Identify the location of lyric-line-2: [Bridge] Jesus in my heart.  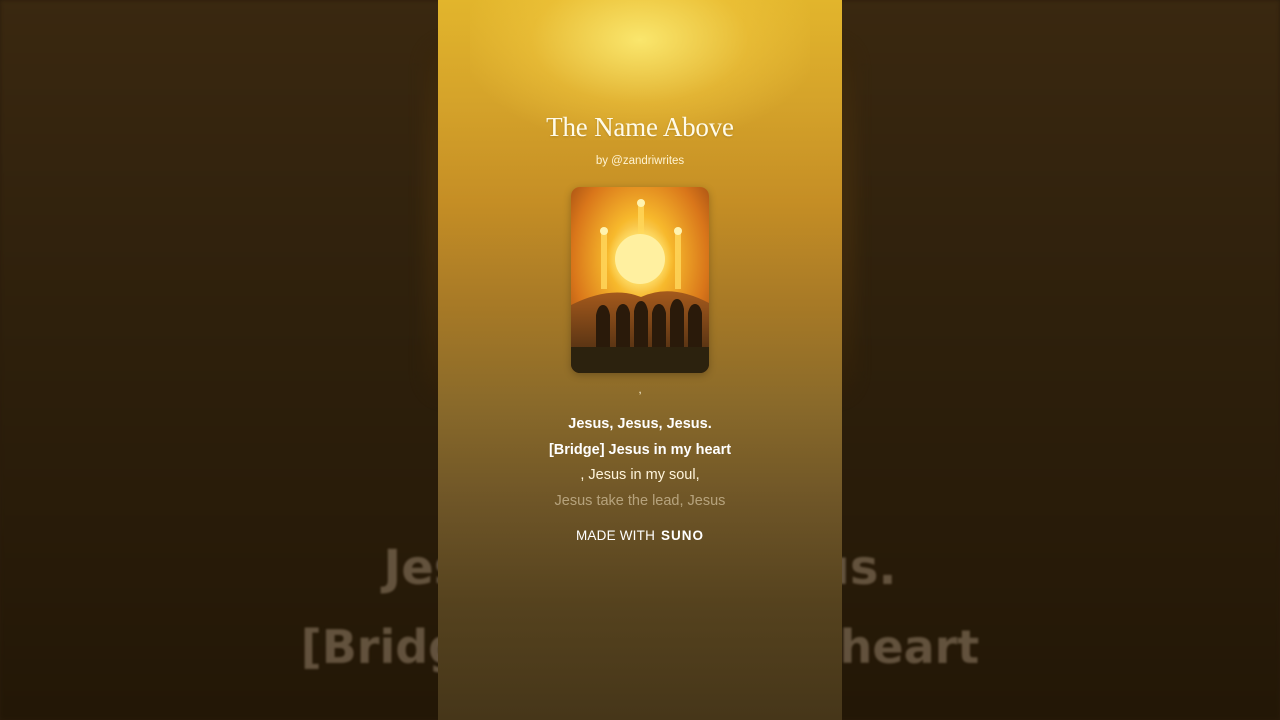
(640, 450).